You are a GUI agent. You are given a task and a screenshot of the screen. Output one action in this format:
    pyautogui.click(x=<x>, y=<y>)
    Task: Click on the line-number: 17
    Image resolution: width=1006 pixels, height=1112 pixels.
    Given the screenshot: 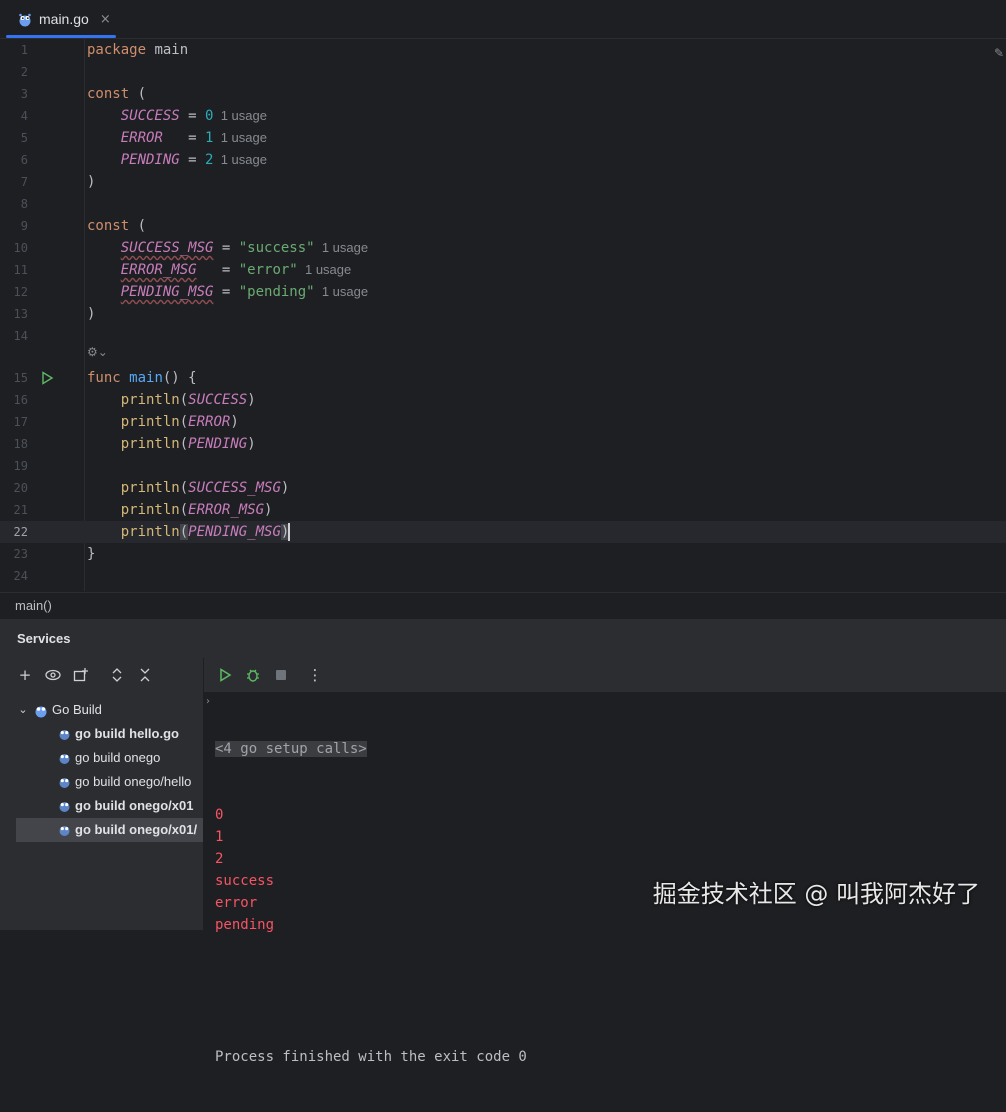 What is the action you would take?
    pyautogui.click(x=14, y=422)
    